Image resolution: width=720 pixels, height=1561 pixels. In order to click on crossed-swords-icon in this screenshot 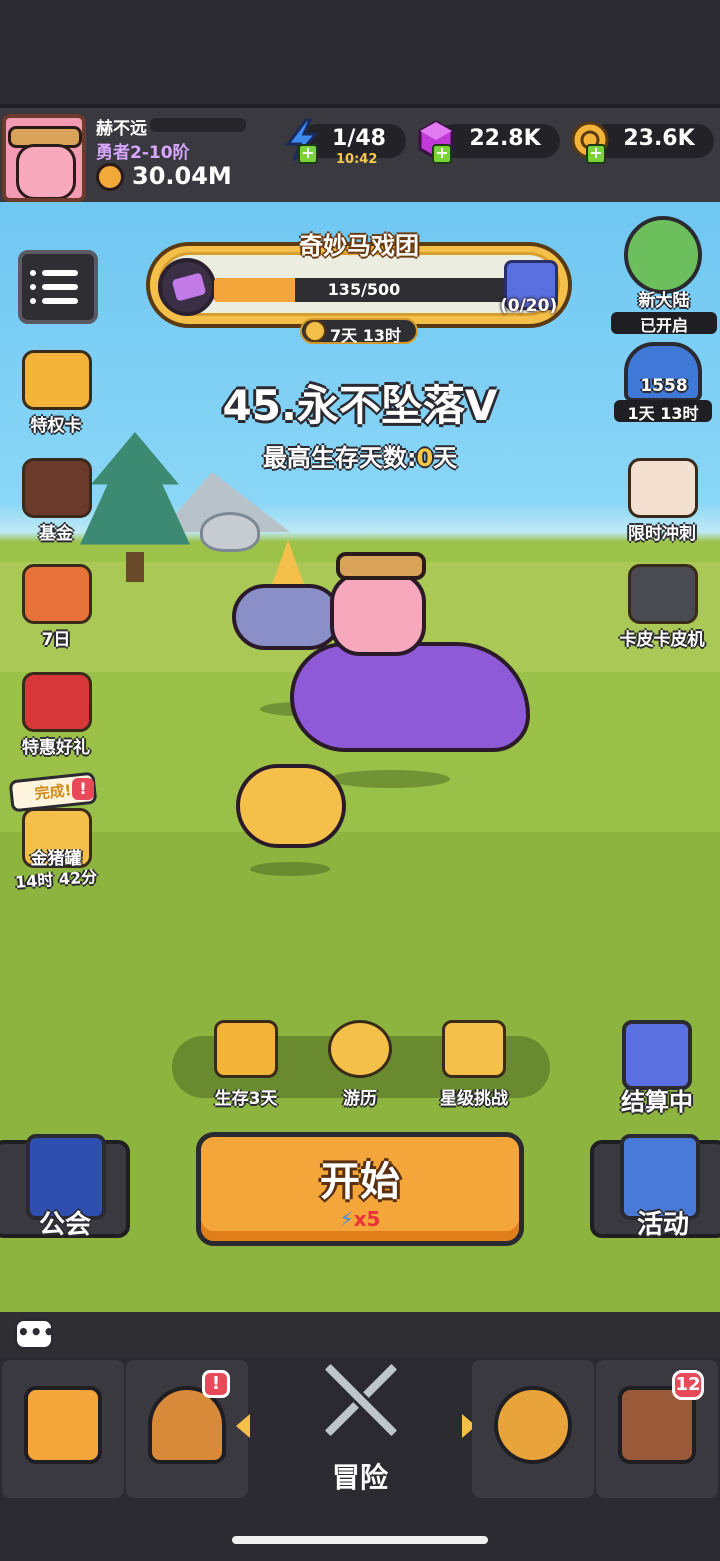, I will do `click(360, 1395)`.